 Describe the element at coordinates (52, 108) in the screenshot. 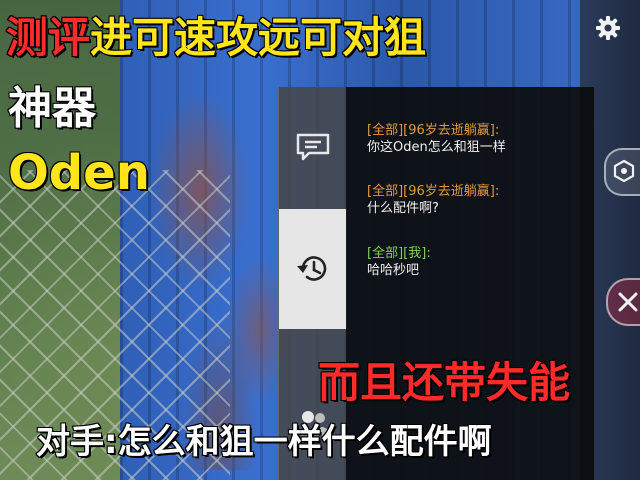

I see `subtitle-line1: 神器` at that location.